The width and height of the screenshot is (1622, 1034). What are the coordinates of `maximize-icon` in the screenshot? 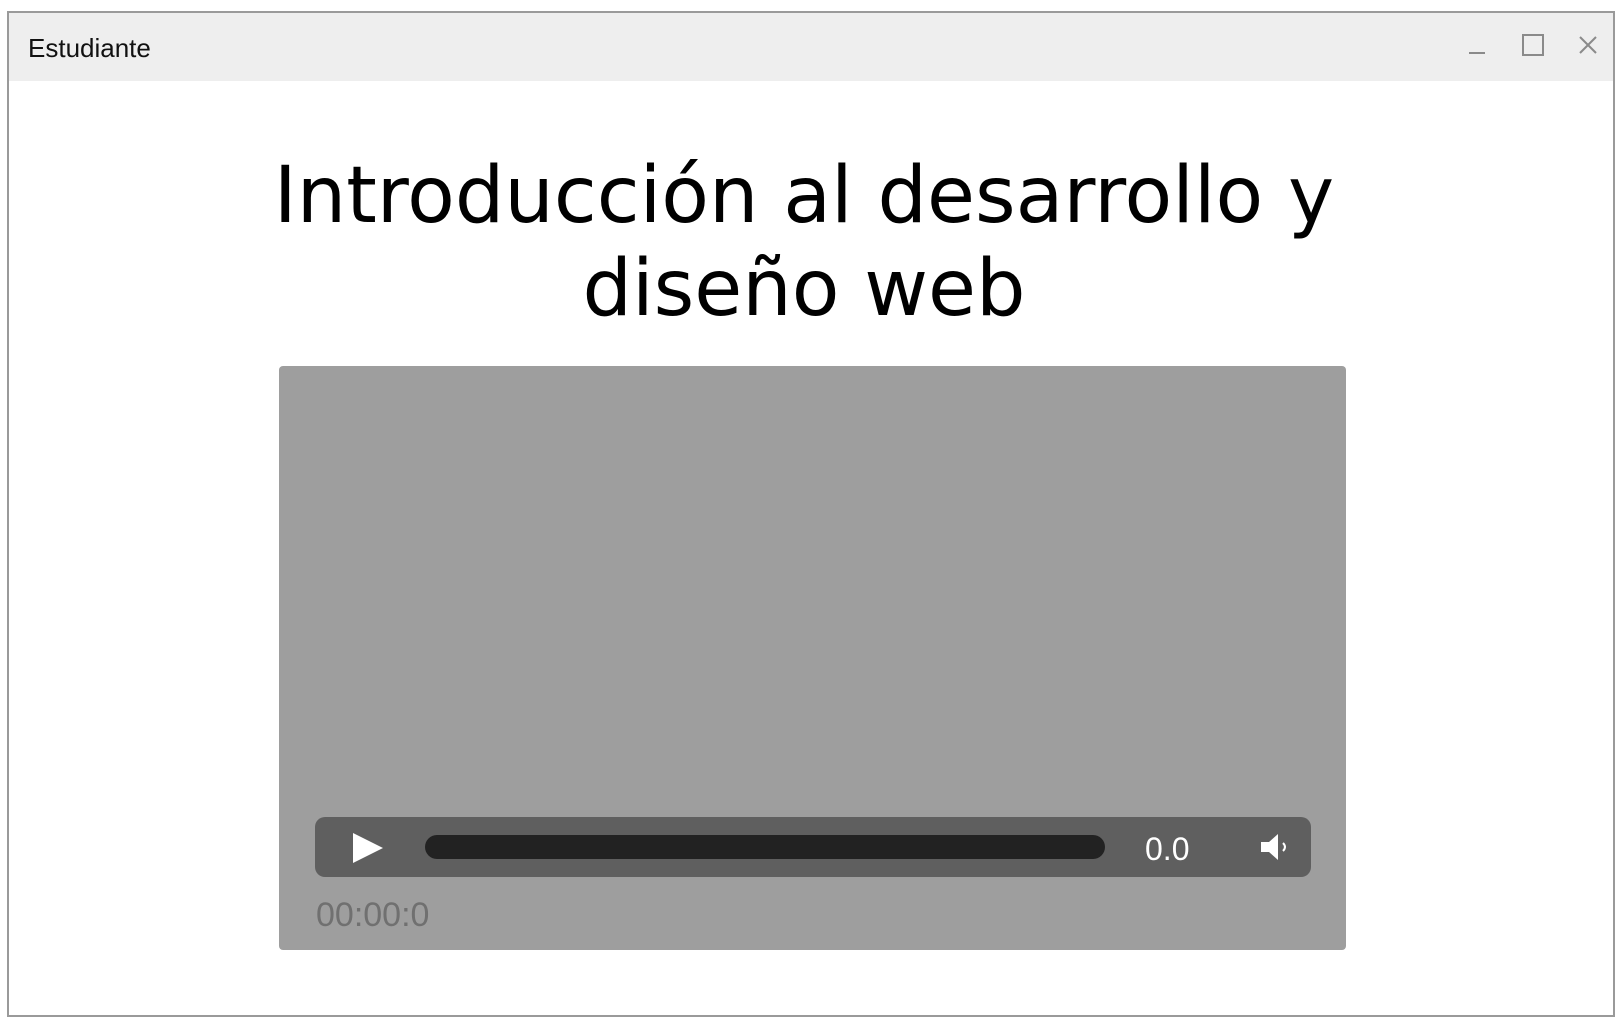 It's located at (1533, 45).